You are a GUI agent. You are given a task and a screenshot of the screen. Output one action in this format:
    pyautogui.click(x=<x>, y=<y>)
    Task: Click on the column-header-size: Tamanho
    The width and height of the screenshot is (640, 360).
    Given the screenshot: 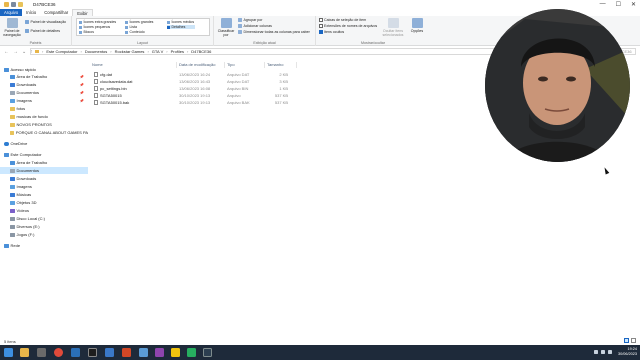 What is the action you would take?
    pyautogui.click(x=275, y=65)
    